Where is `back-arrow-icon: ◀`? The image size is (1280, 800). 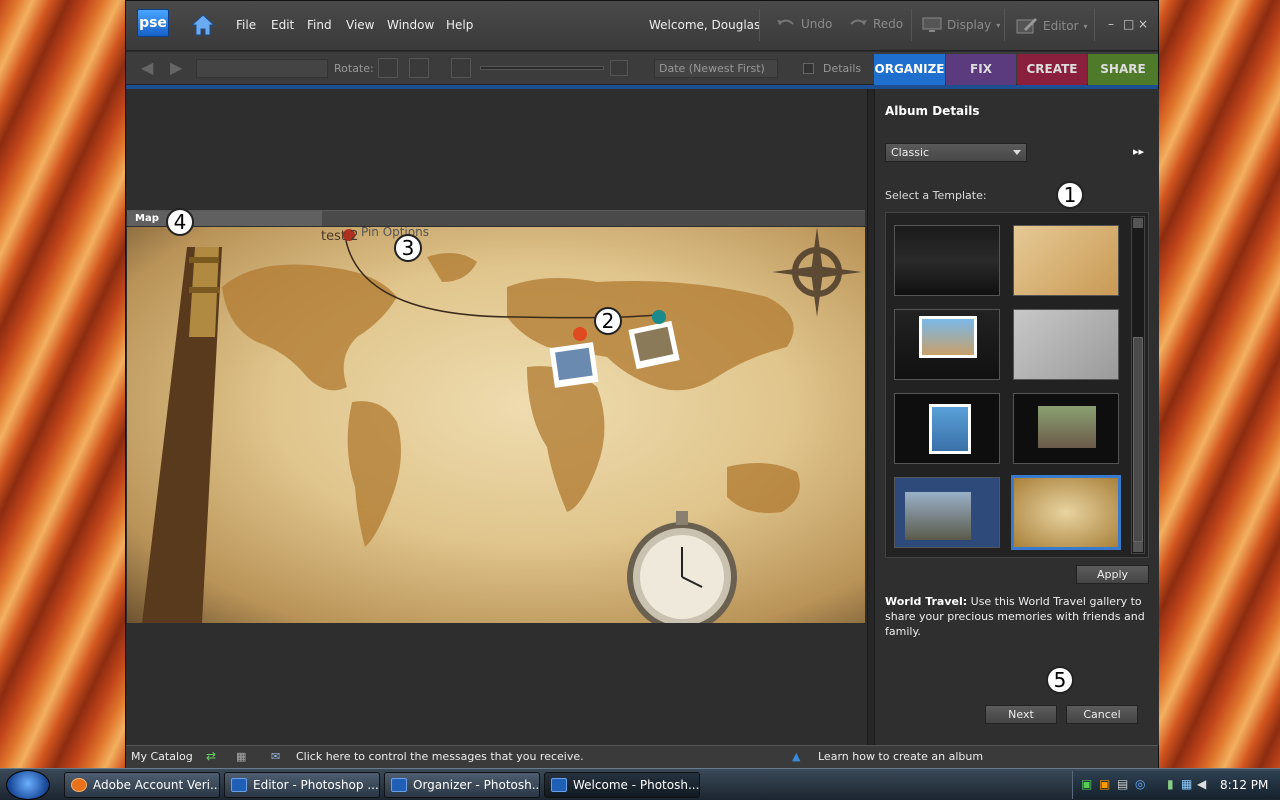
back-arrow-icon: ◀ is located at coordinates (147, 67).